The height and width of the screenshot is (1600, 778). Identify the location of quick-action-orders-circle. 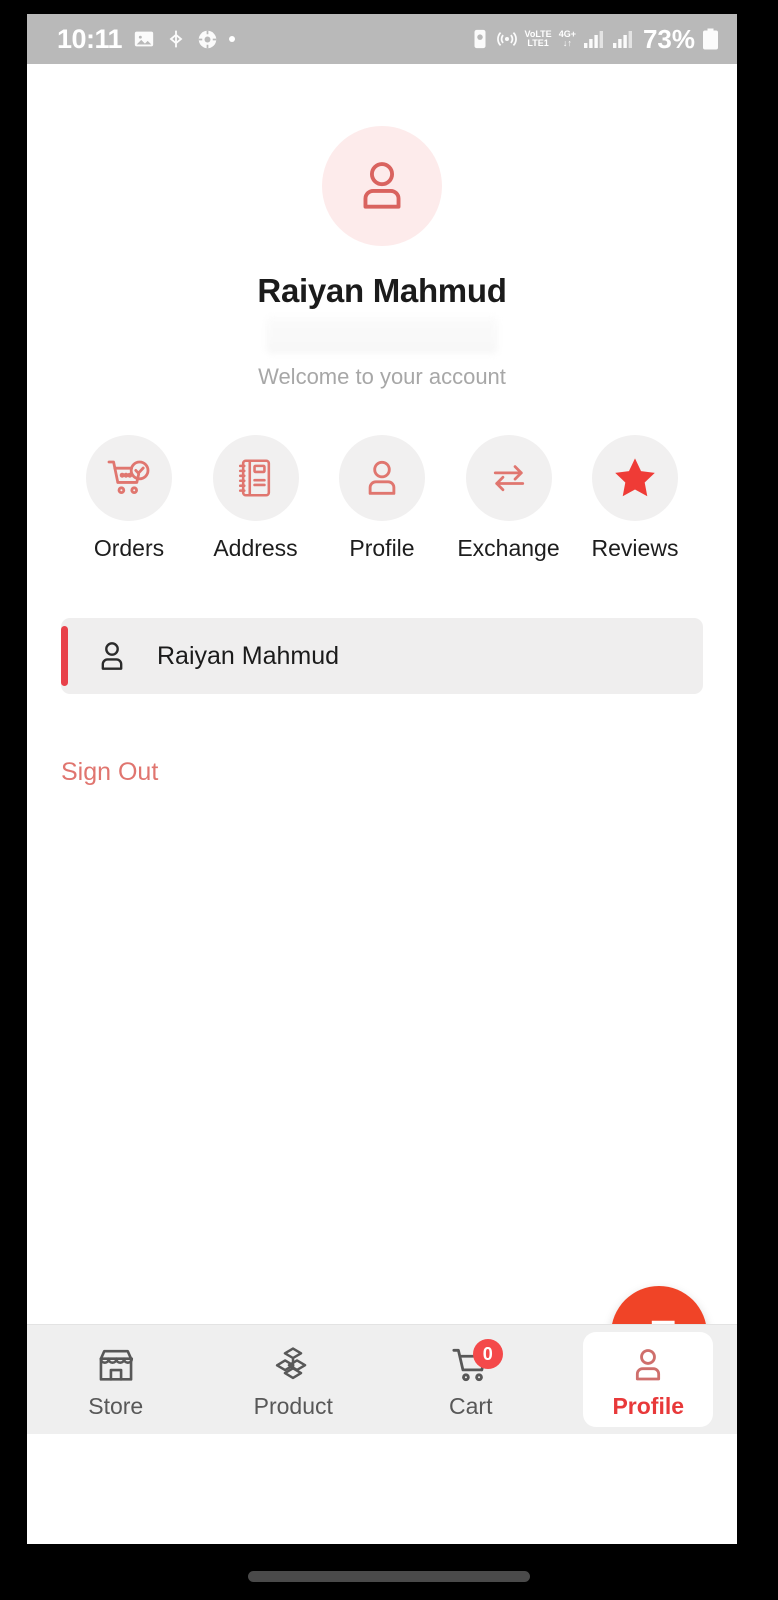
(129, 478).